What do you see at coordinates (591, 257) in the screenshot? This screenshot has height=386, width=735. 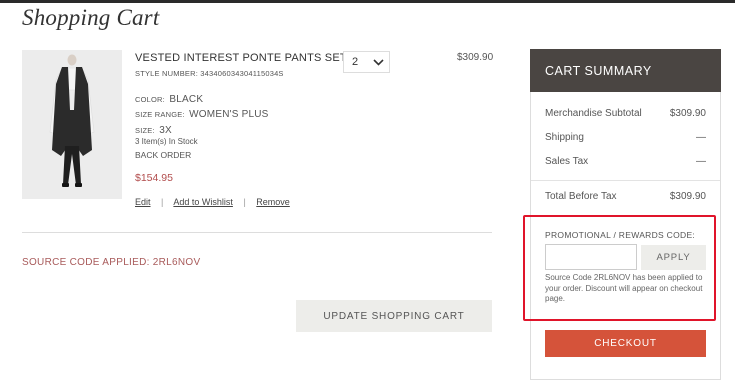 I see `promo-code-input` at bounding box center [591, 257].